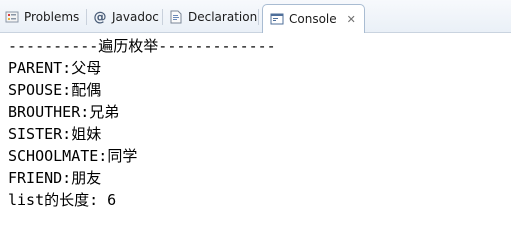  I want to click on console-icon, so click(277, 19).